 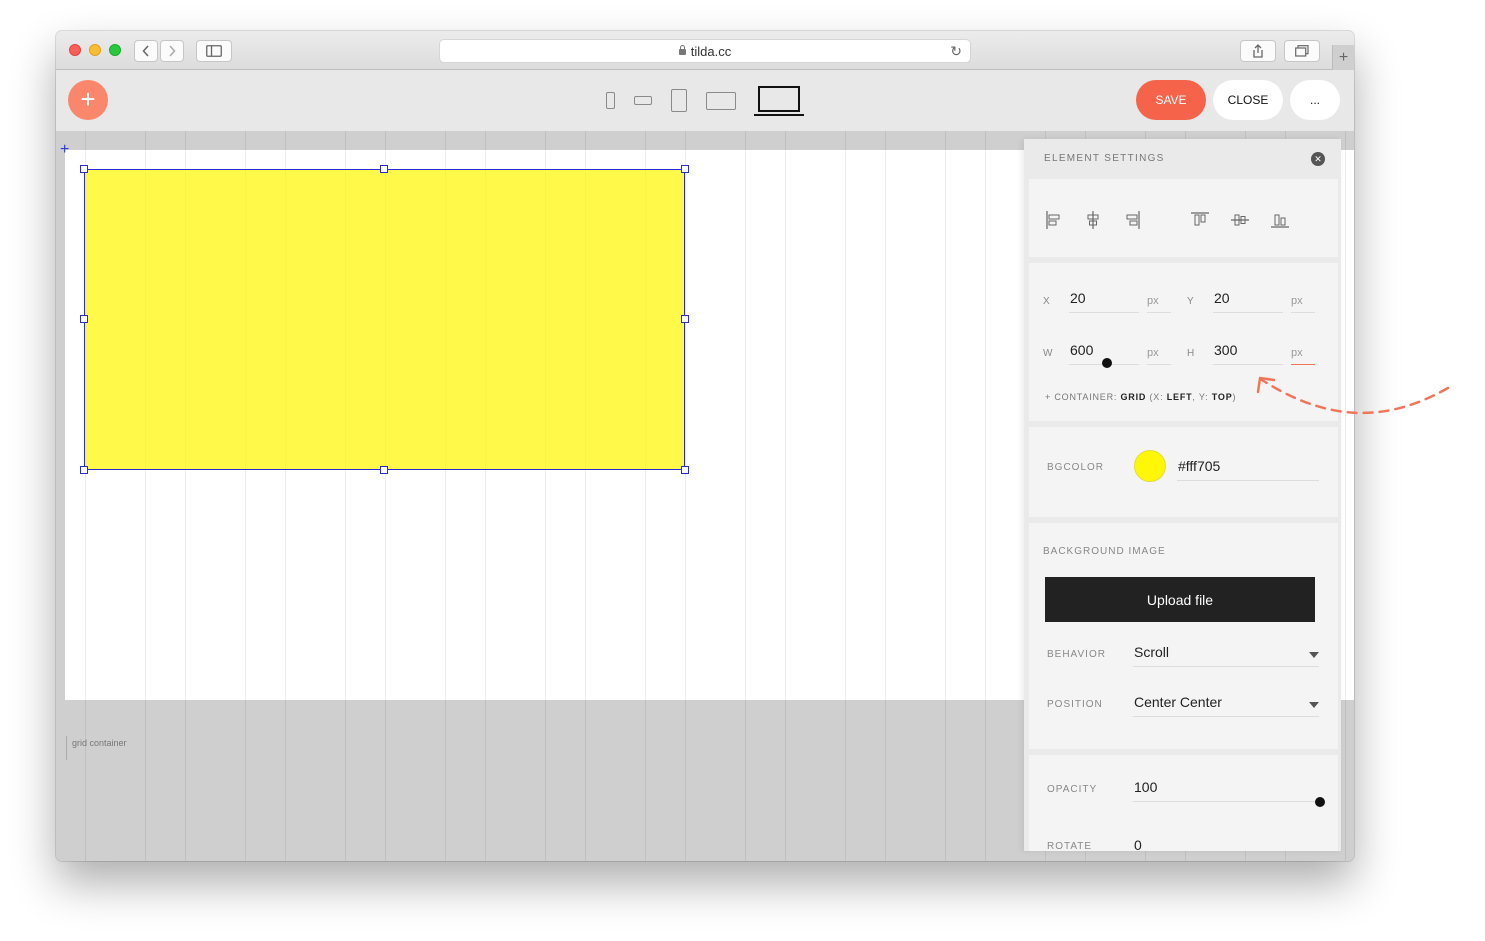 What do you see at coordinates (679, 100) in the screenshot?
I see `tablet-portrait-icon` at bounding box center [679, 100].